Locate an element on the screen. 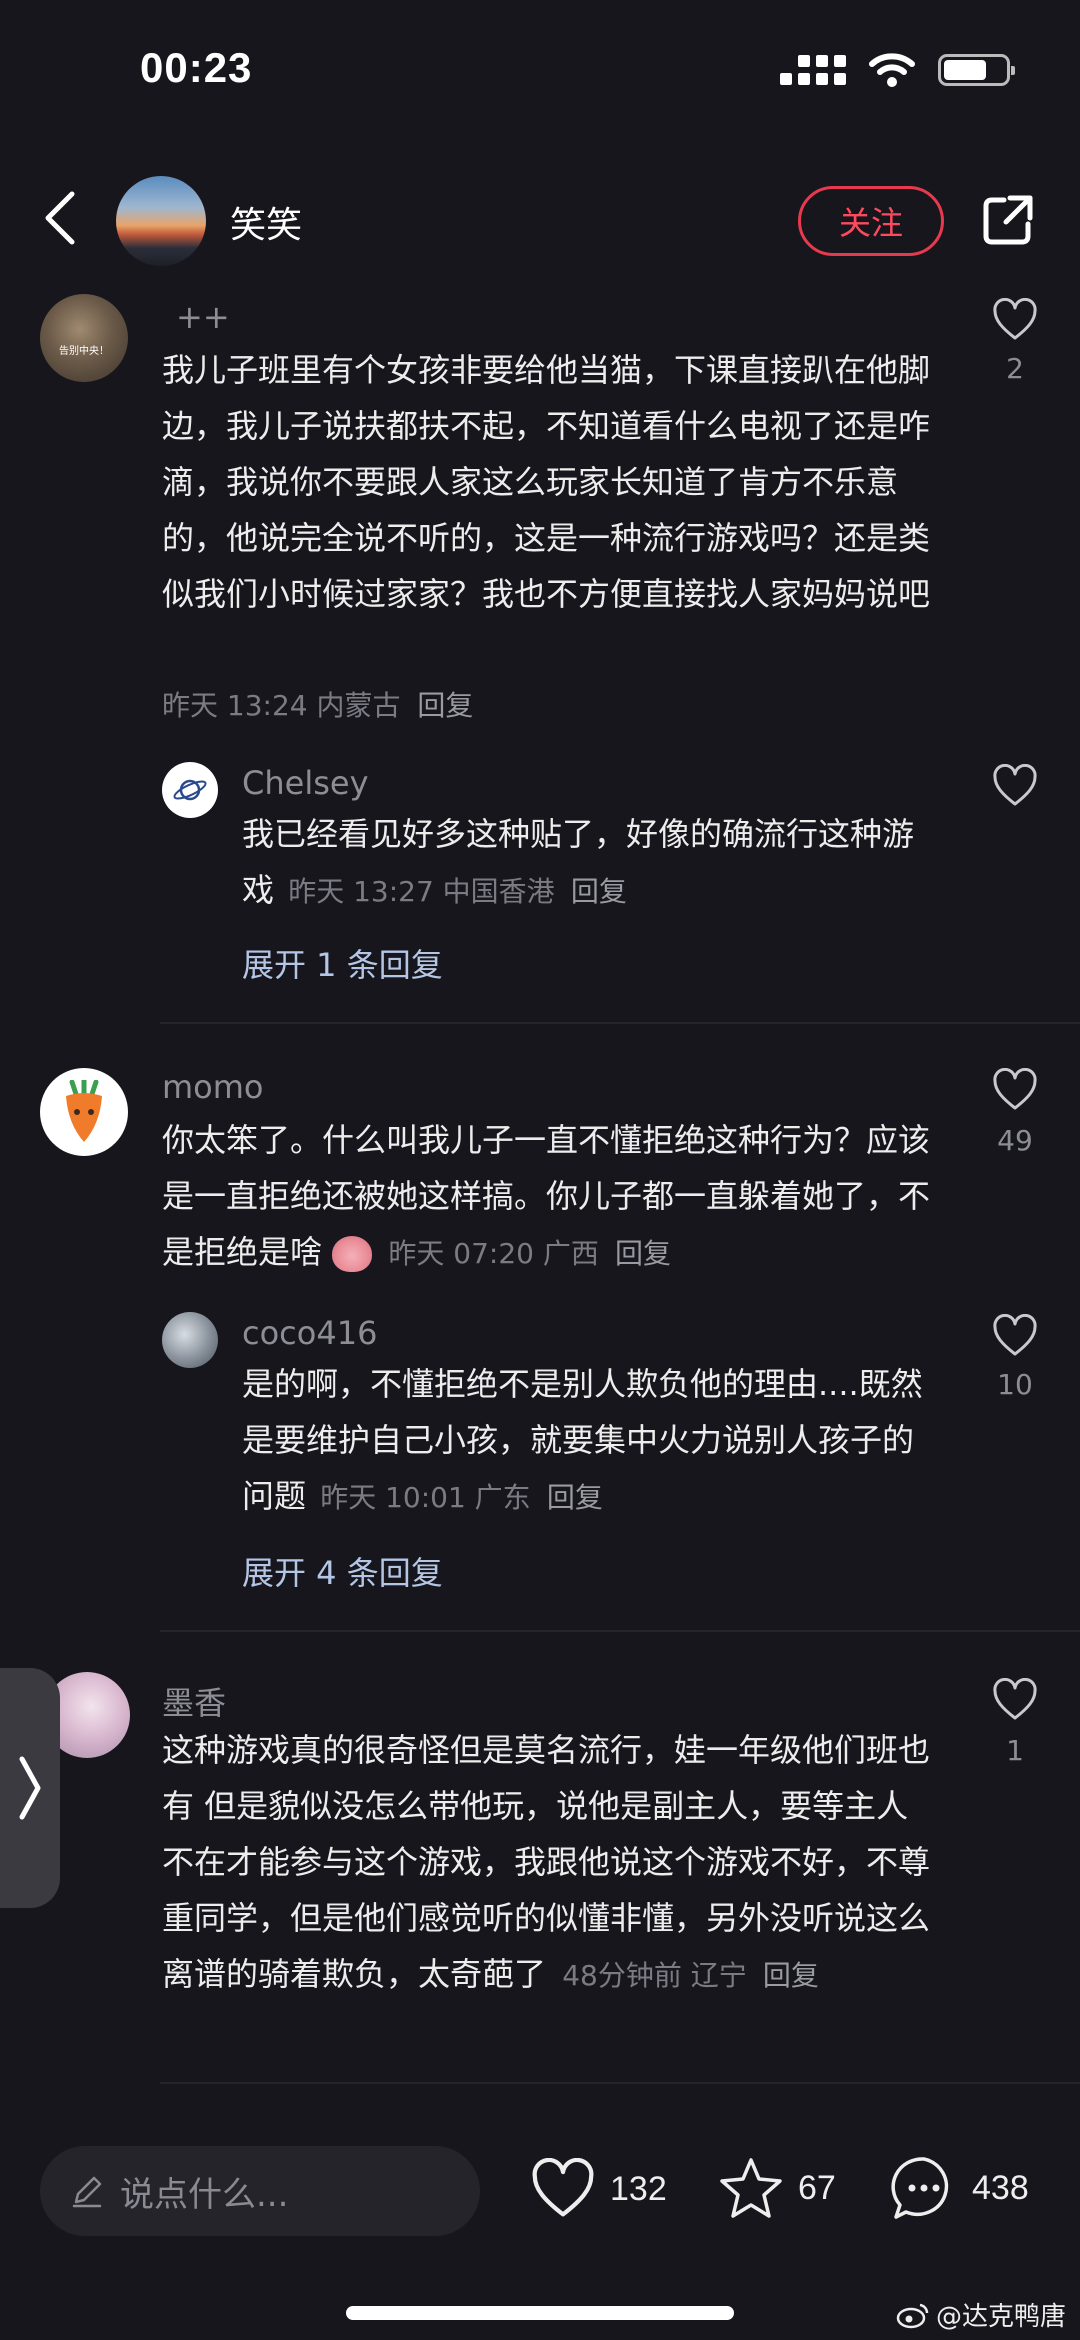 The height and width of the screenshot is (2340, 1080). pencil-icon is located at coordinates (87, 2192).